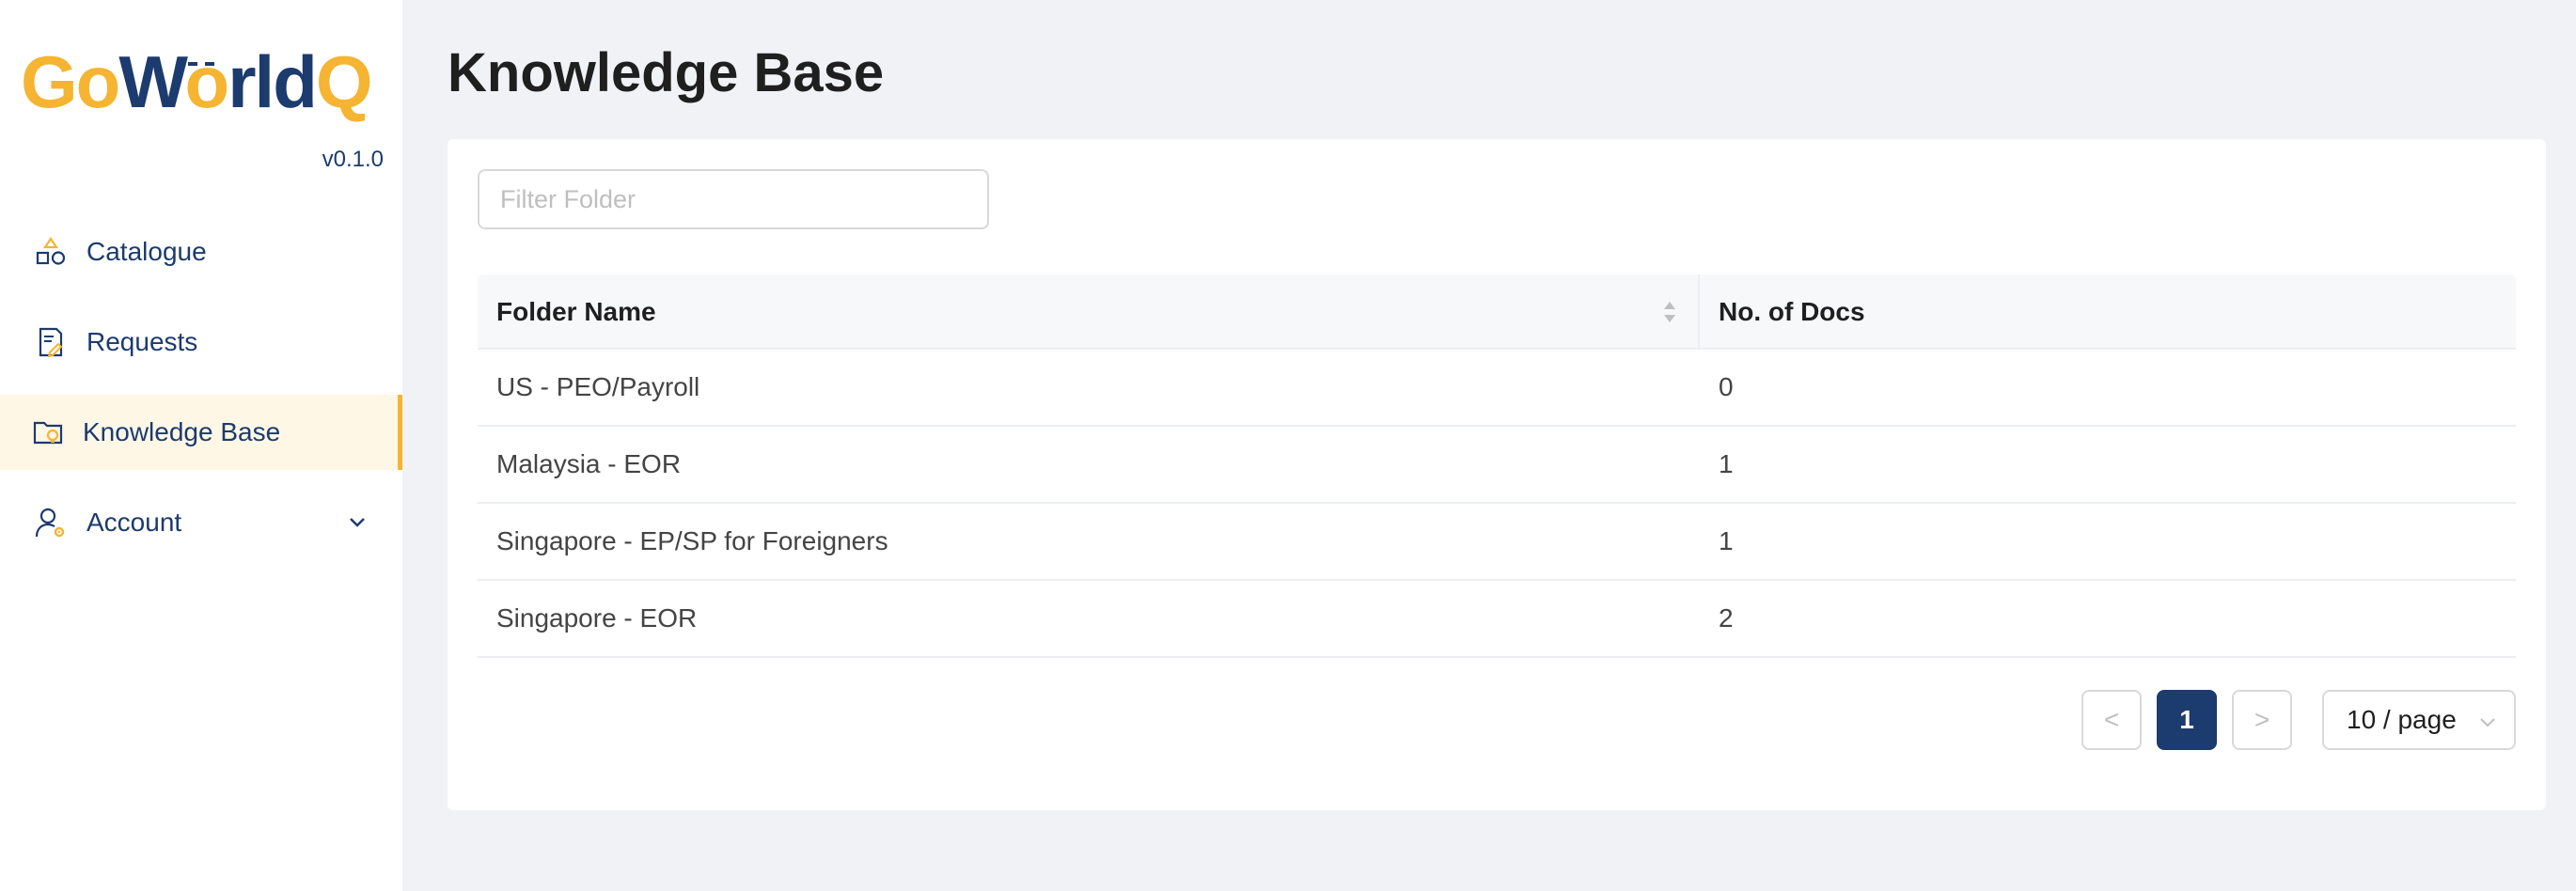 The image size is (2576, 891). Describe the element at coordinates (146, 251) in the screenshot. I see `sidebar-item-label: Catalogue` at that location.